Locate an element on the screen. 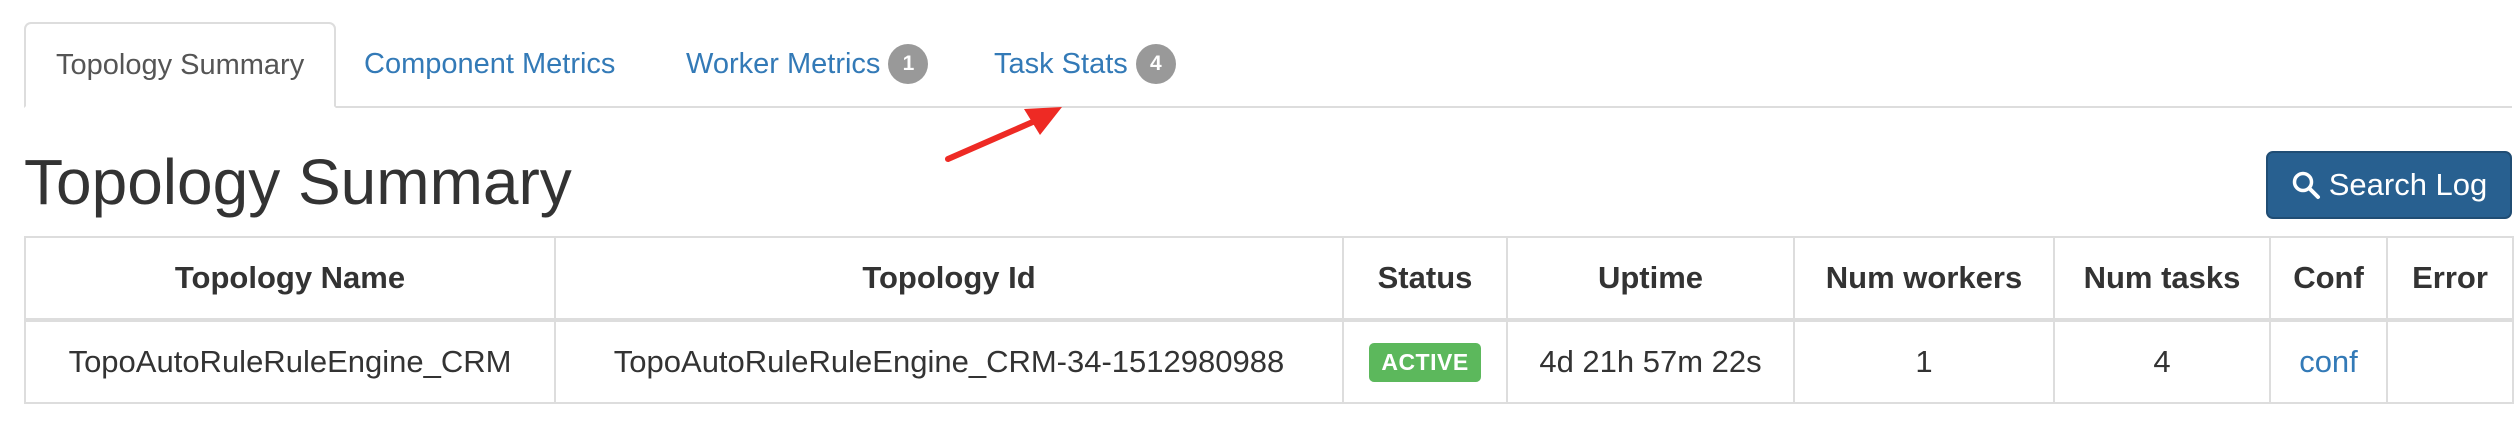 The image size is (2520, 434). header-uptime: Uptime is located at coordinates (1650, 279).